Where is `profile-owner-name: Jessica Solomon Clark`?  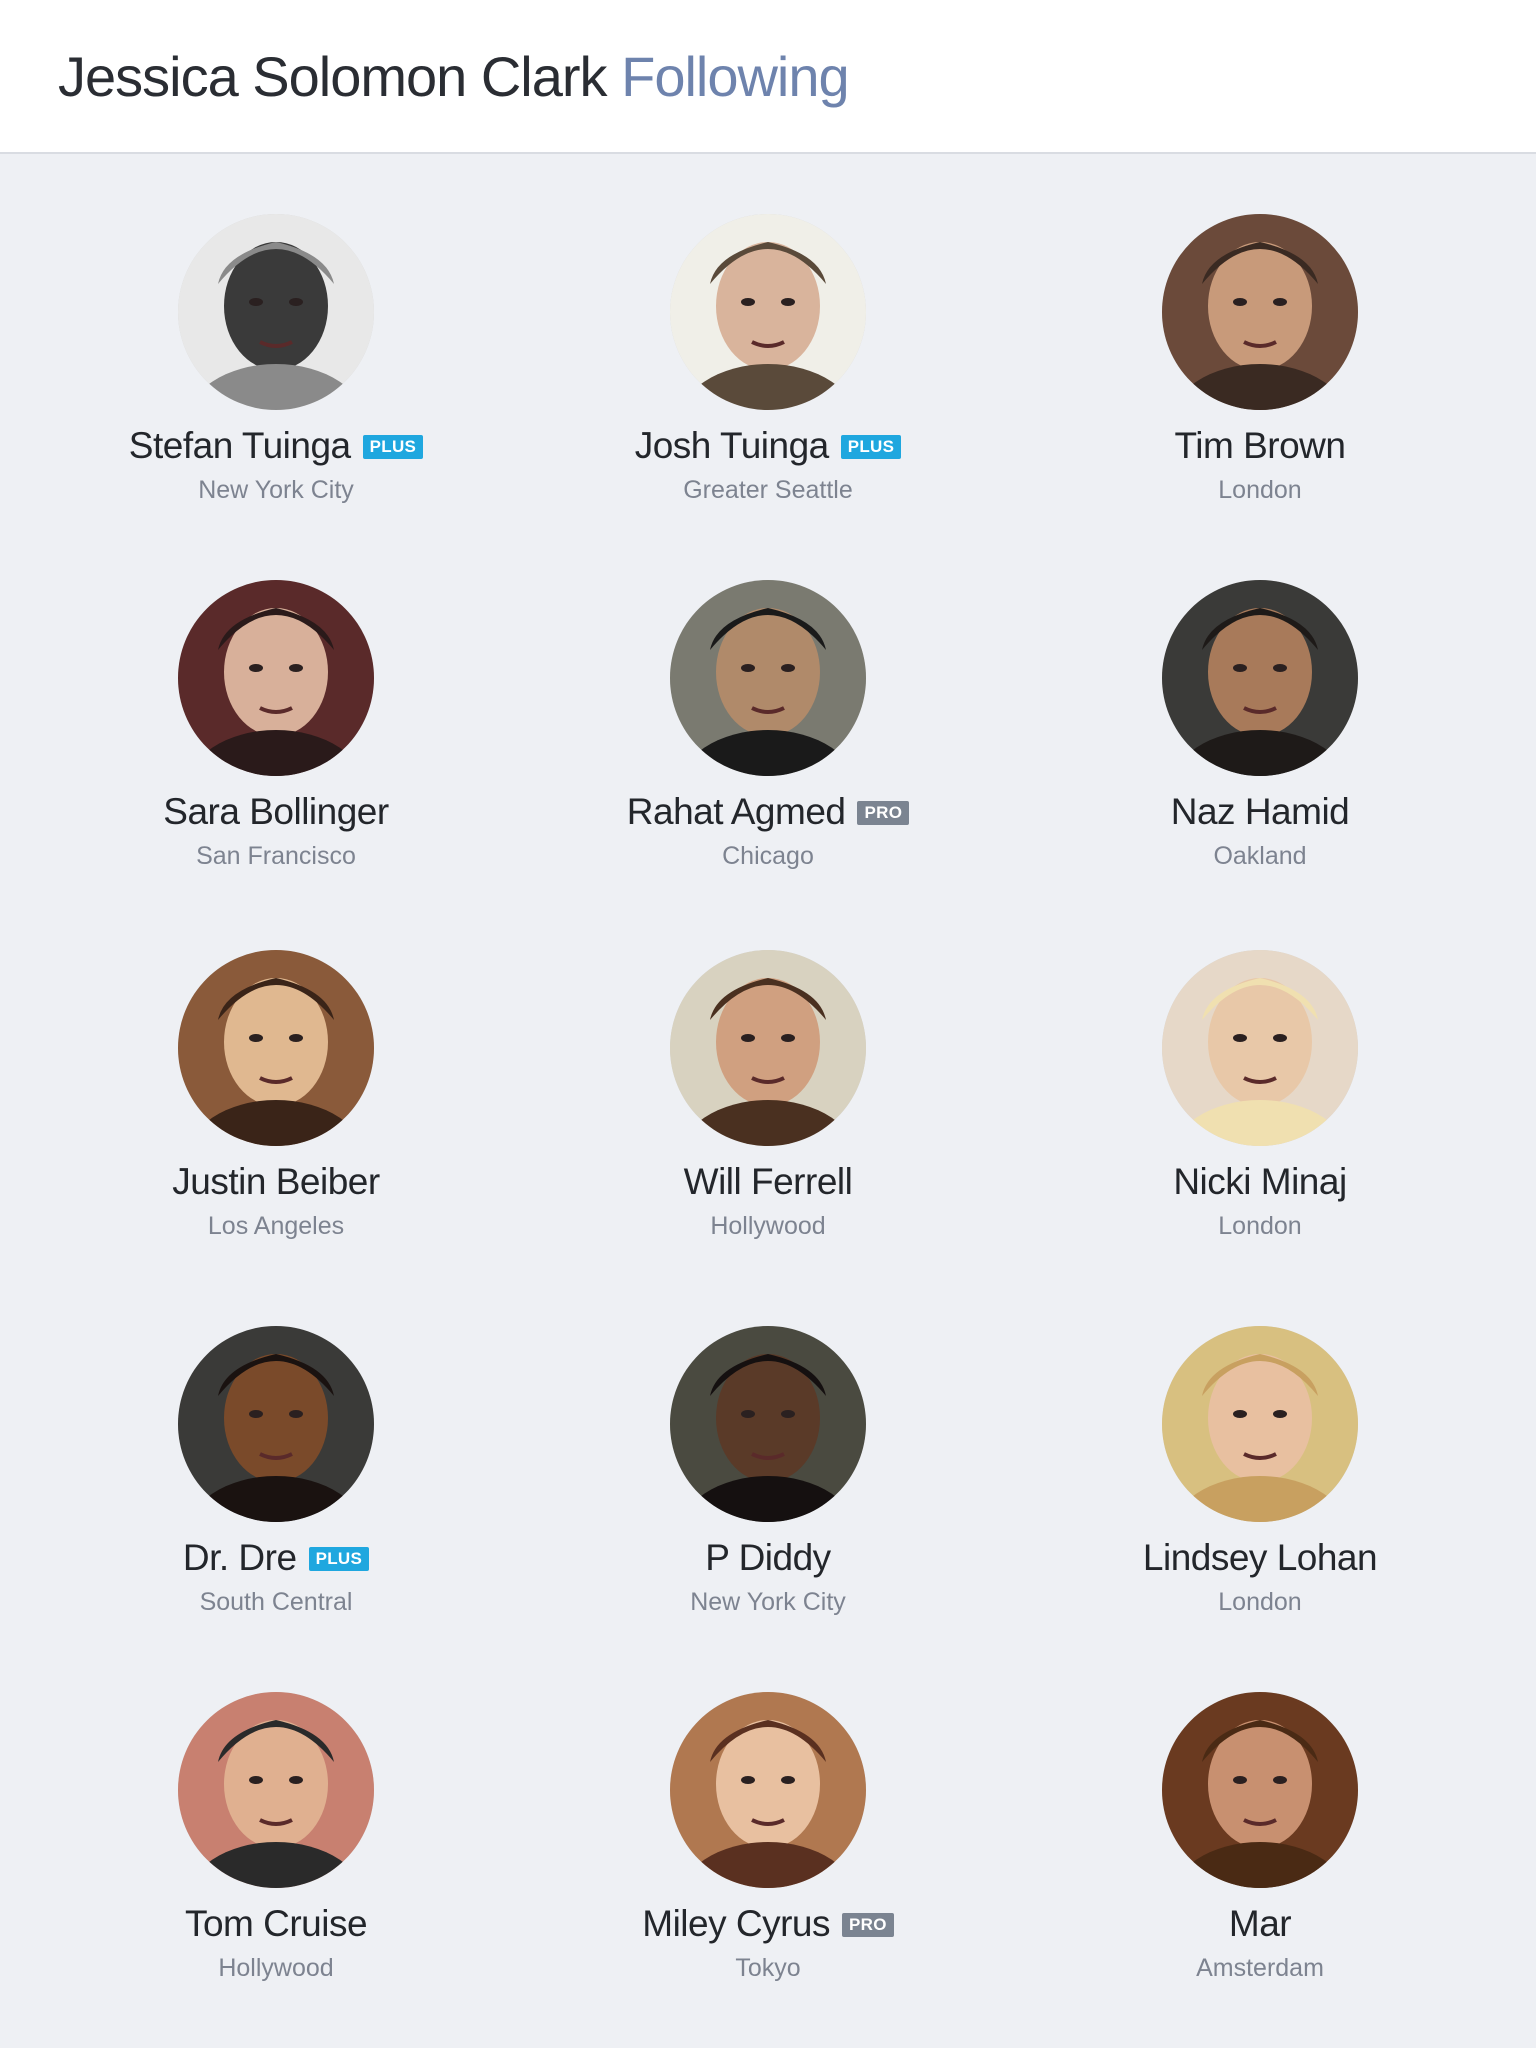 profile-owner-name: Jessica Solomon Clark is located at coordinates (333, 76).